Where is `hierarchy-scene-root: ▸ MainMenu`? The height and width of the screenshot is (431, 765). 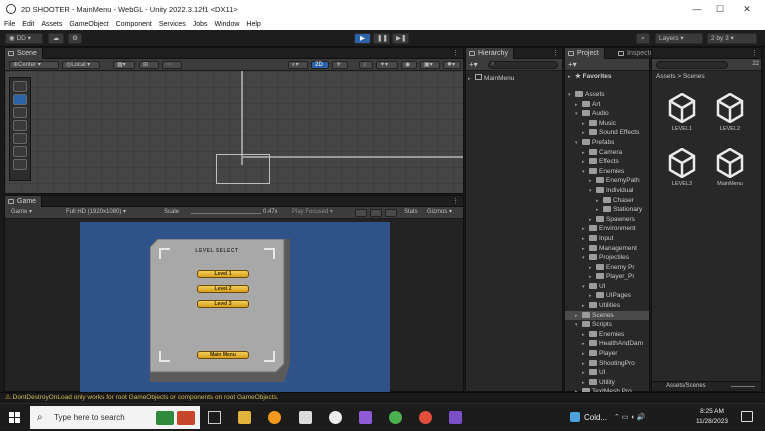
hierarchy-scene-root: ▸ MainMenu is located at coordinates (514, 79).